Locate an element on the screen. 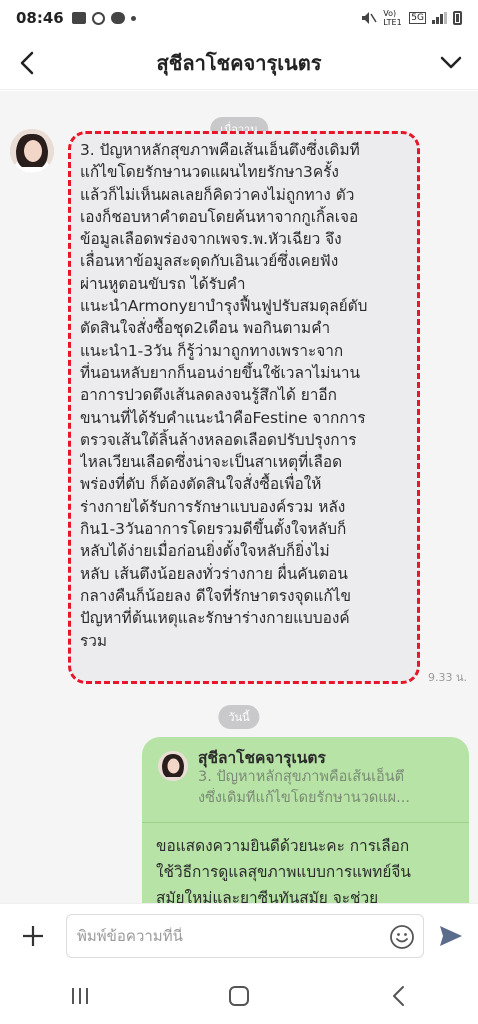 The height and width of the screenshot is (1024, 478). status-time: 08:46 is located at coordinates (40, 18).